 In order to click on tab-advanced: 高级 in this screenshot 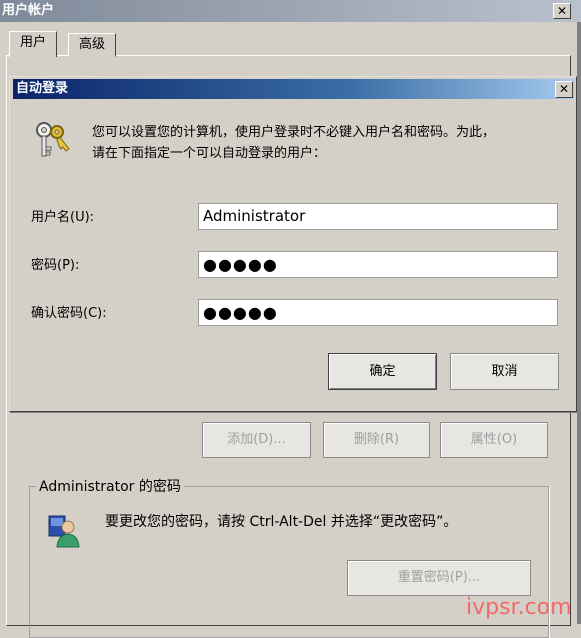, I will do `click(92, 45)`.